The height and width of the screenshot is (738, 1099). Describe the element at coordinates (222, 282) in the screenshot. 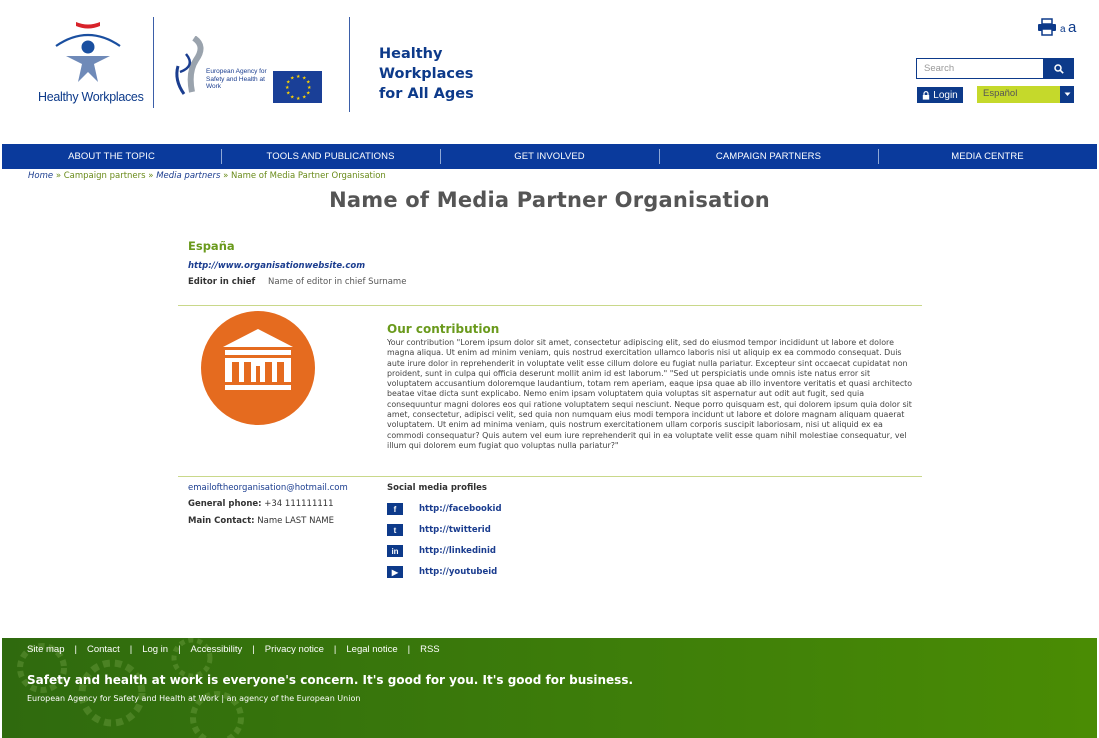

I see `editor-in-chief-label: Editor in chief` at that location.